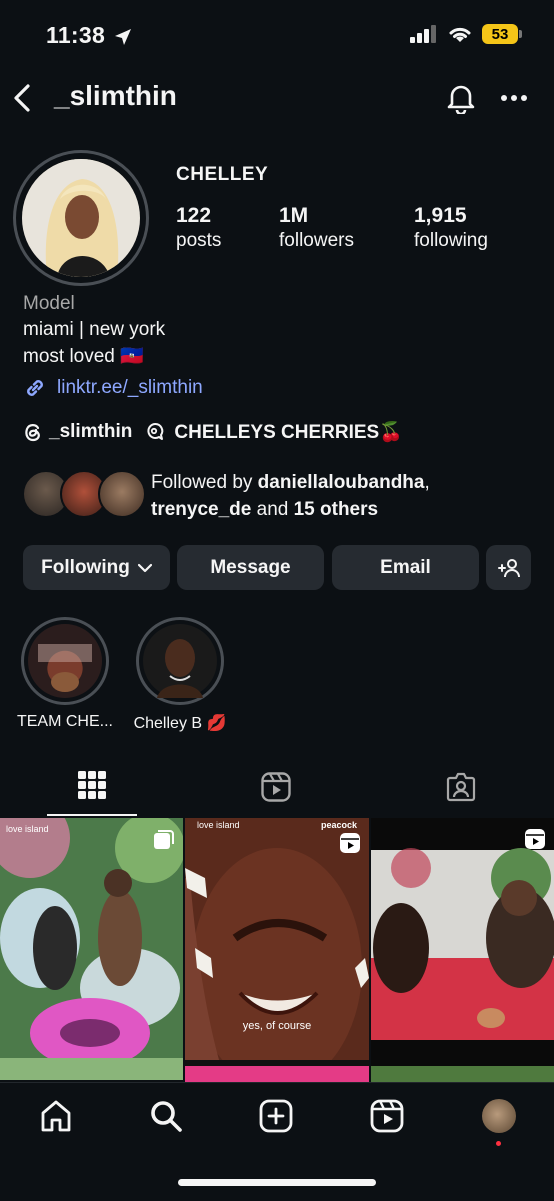  I want to click on reels-icon, so click(387, 1116).